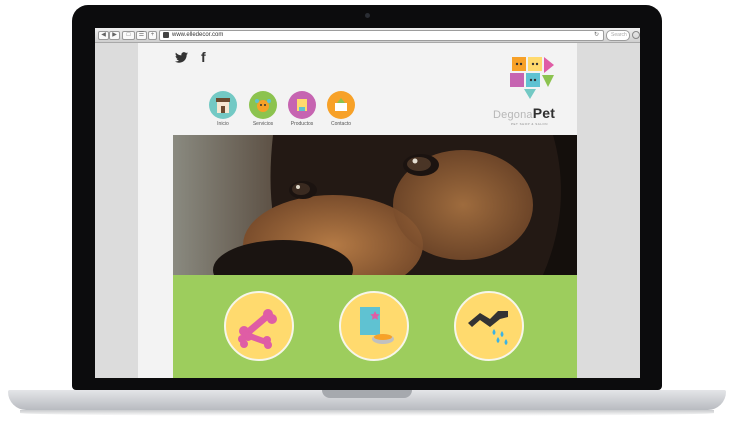  Describe the element at coordinates (103, 35) in the screenshot. I see `back-button: ◀` at that location.